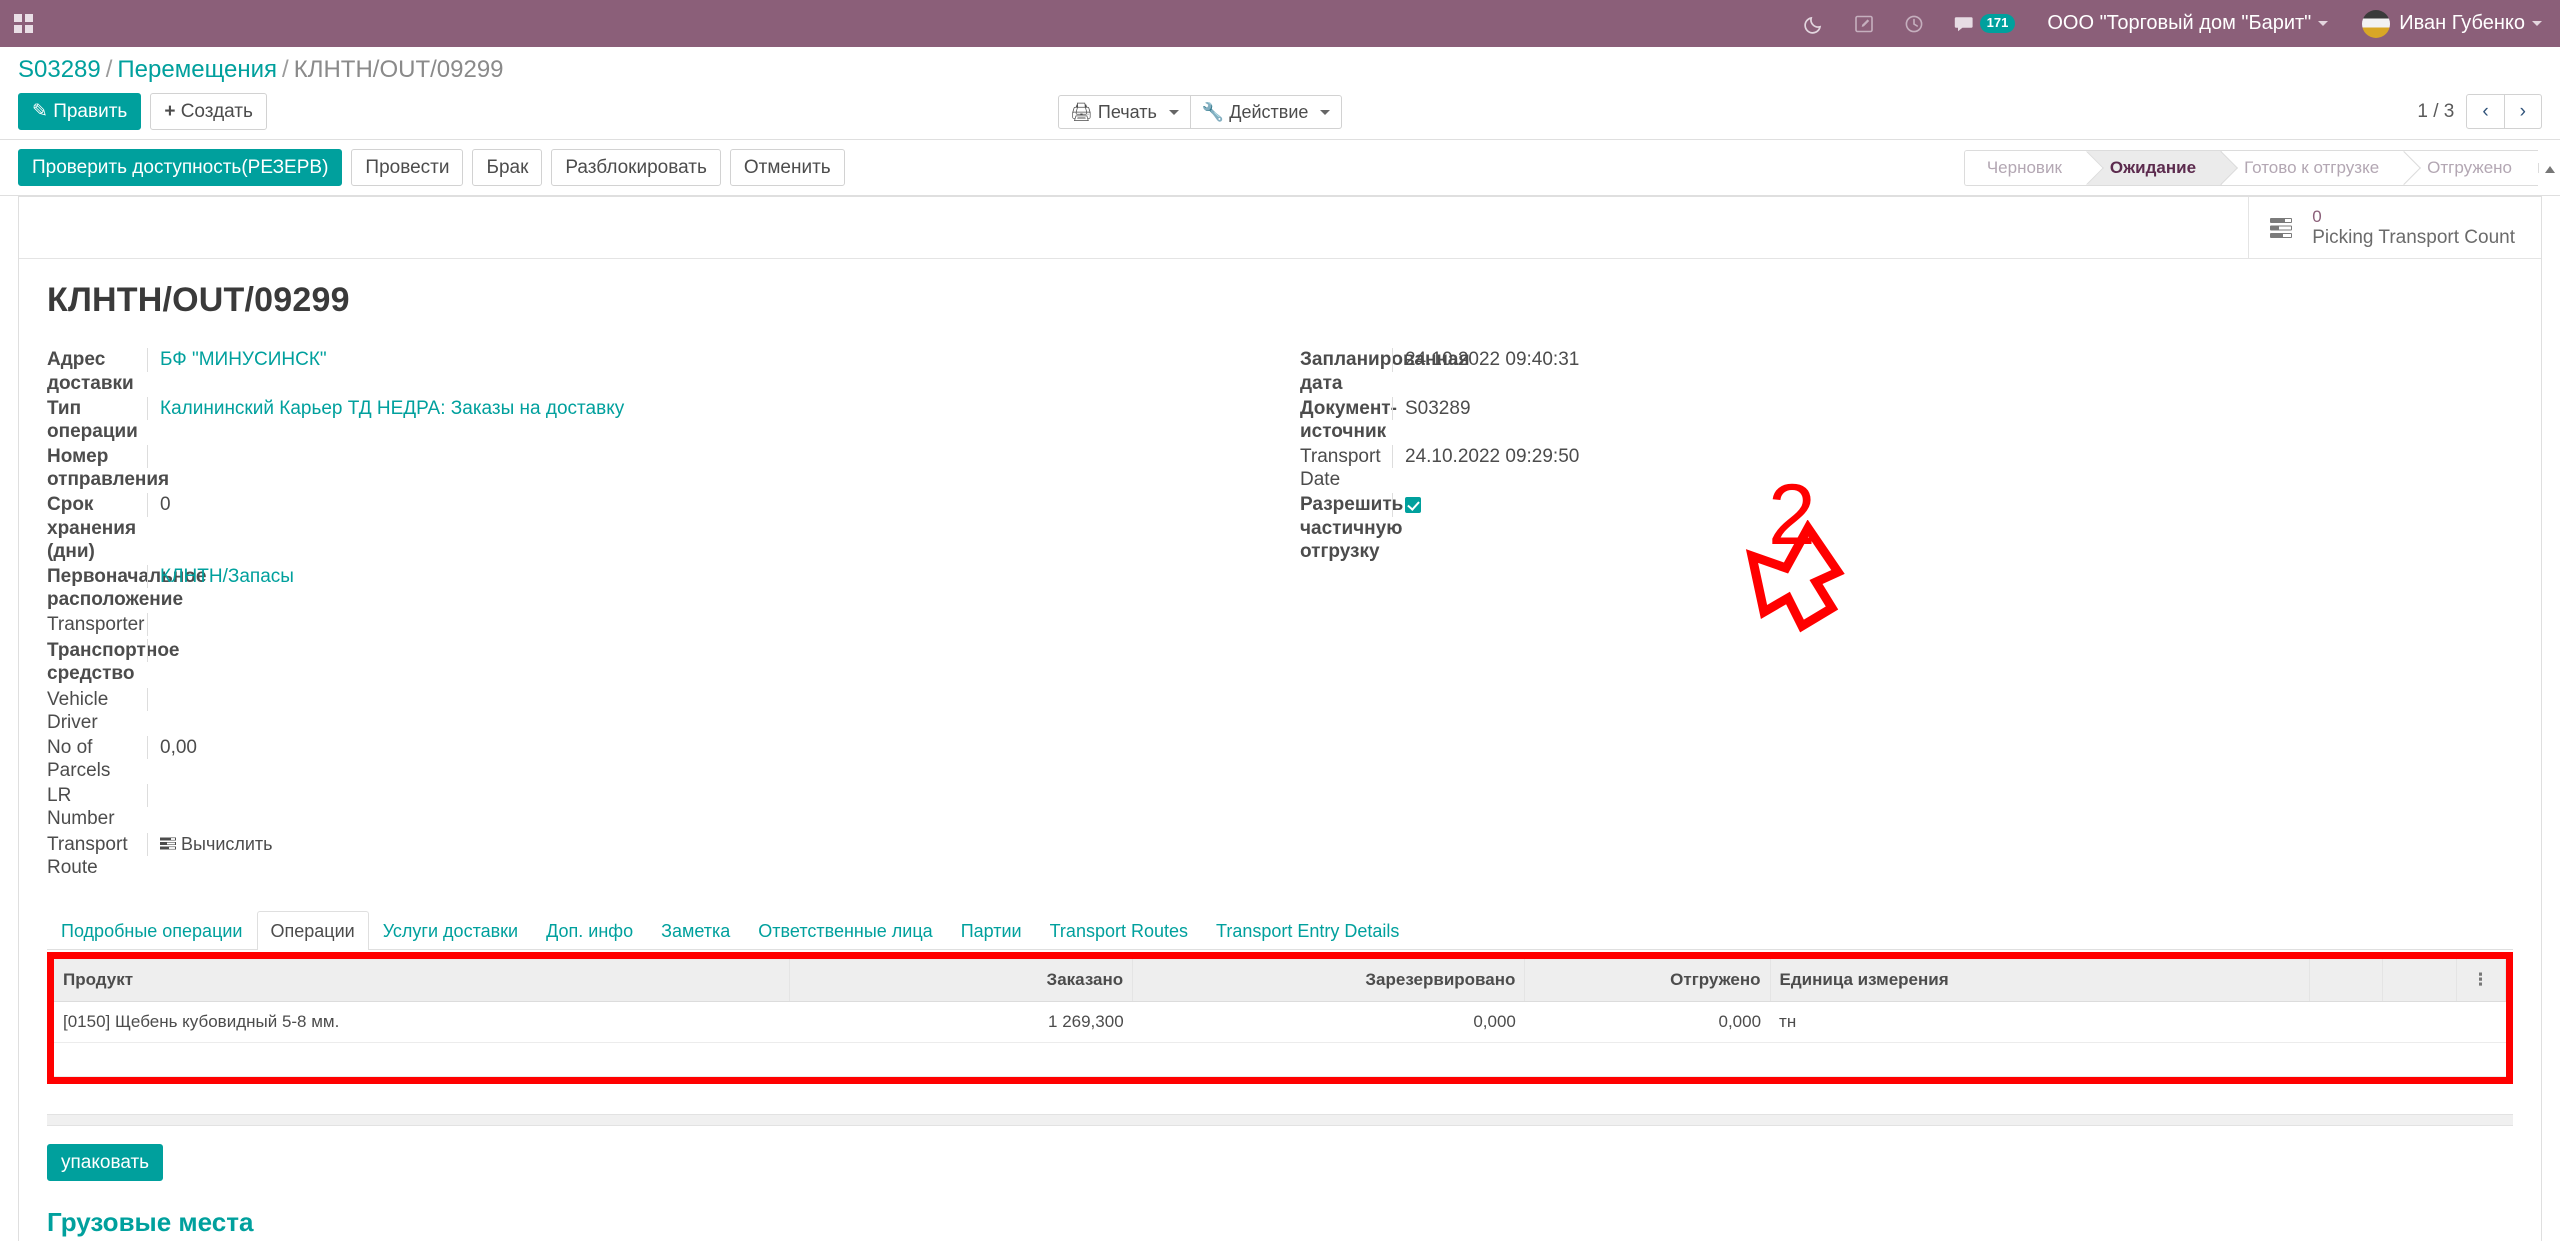  Describe the element at coordinates (208, 111) in the screenshot. I see `create-button: + Создать` at that location.